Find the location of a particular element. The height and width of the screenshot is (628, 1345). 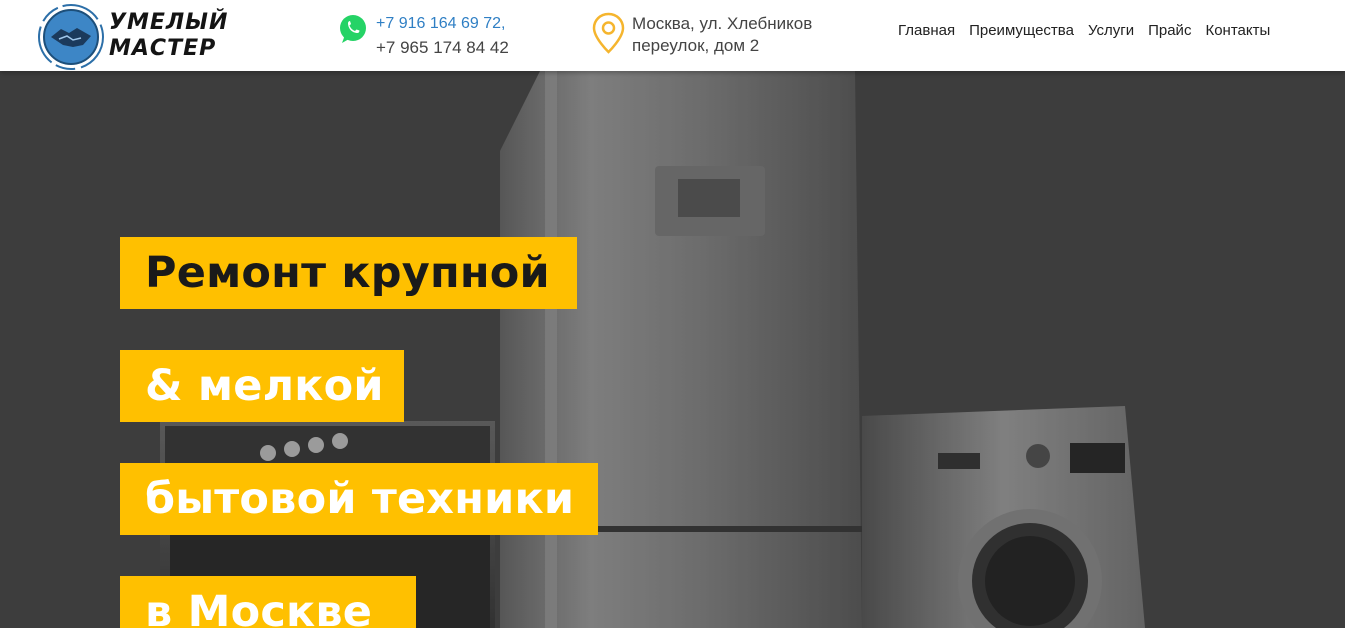

logo: УМЕЛЫЙ МАСТЕР is located at coordinates (152, 36).